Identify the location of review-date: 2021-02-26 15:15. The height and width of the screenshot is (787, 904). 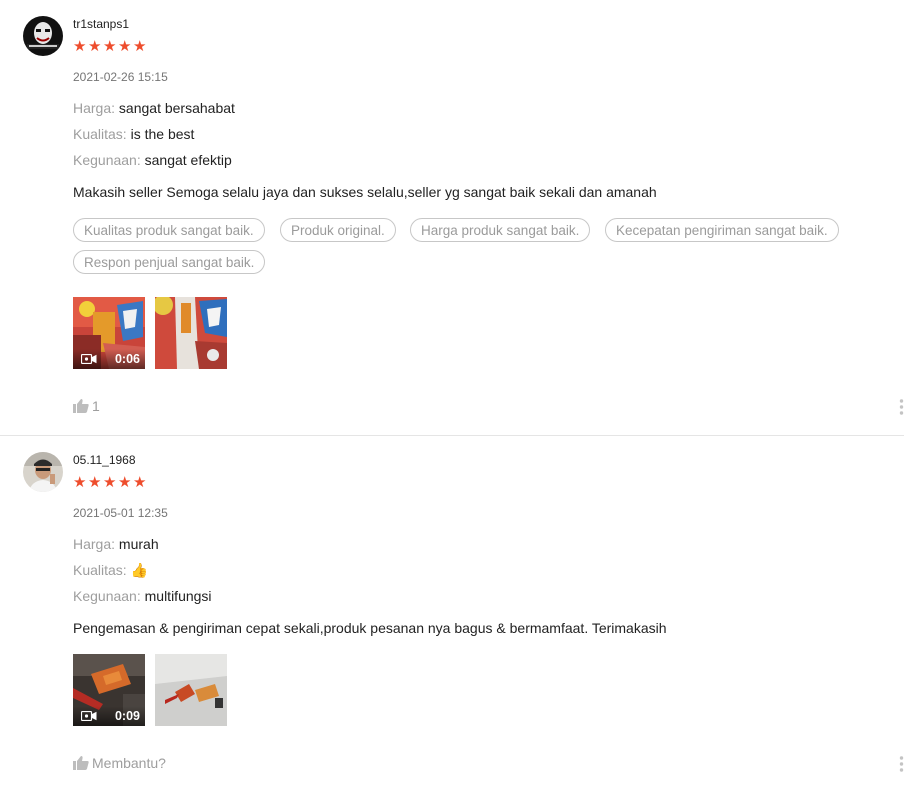
(120, 77).